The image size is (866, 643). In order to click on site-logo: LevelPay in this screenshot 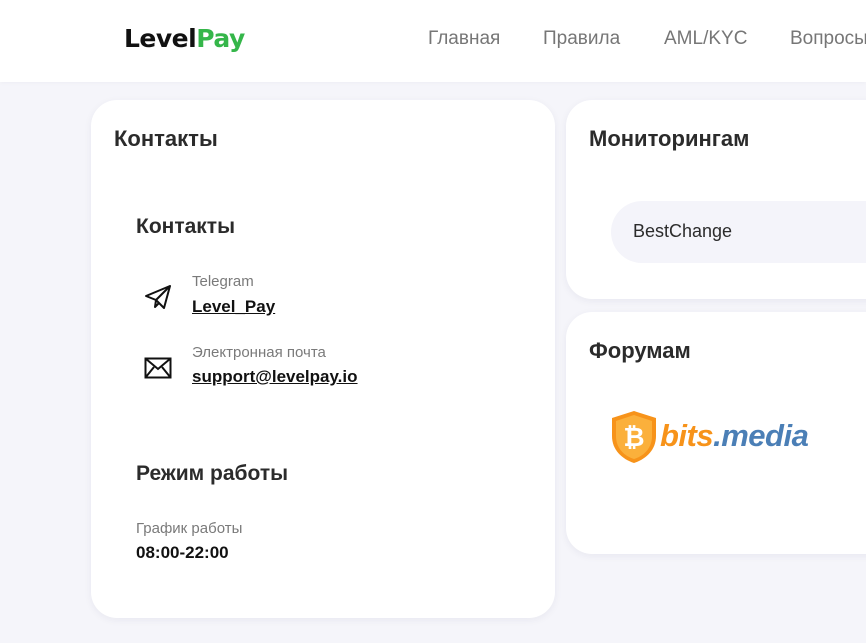, I will do `click(184, 39)`.